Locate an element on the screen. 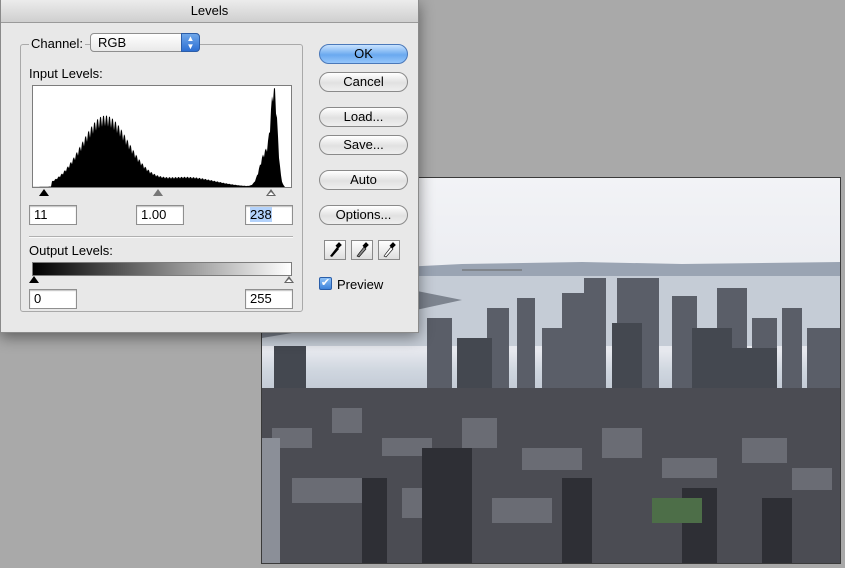  output-white-field: 255 is located at coordinates (269, 299).